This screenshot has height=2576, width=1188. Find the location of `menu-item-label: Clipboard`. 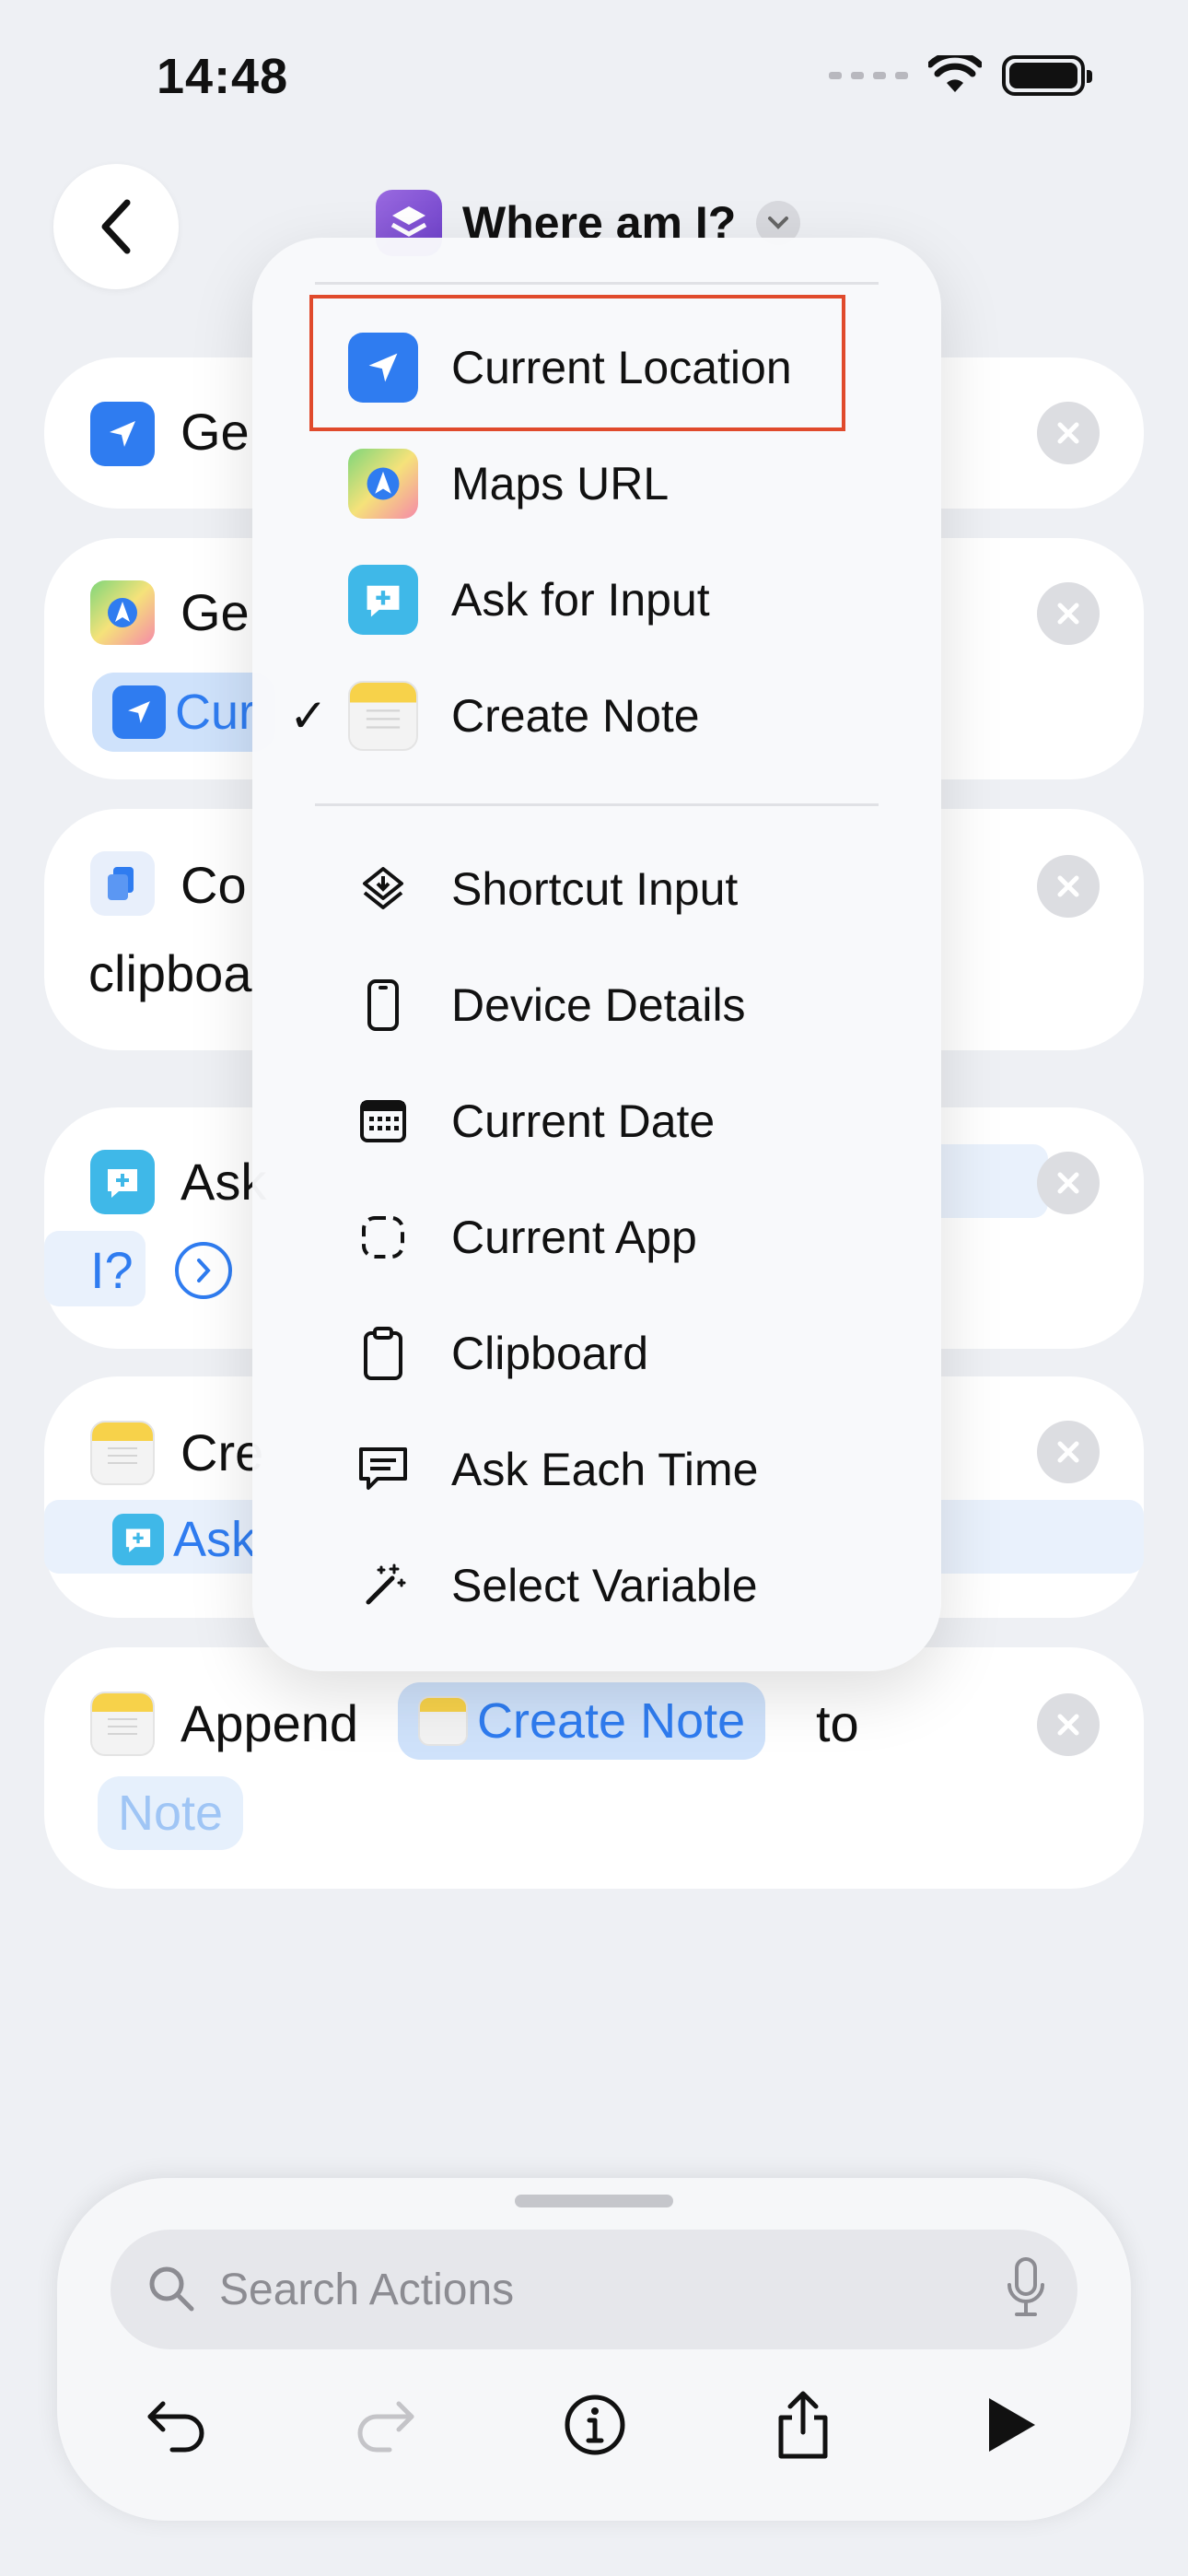

menu-item-label: Clipboard is located at coordinates (550, 1353).